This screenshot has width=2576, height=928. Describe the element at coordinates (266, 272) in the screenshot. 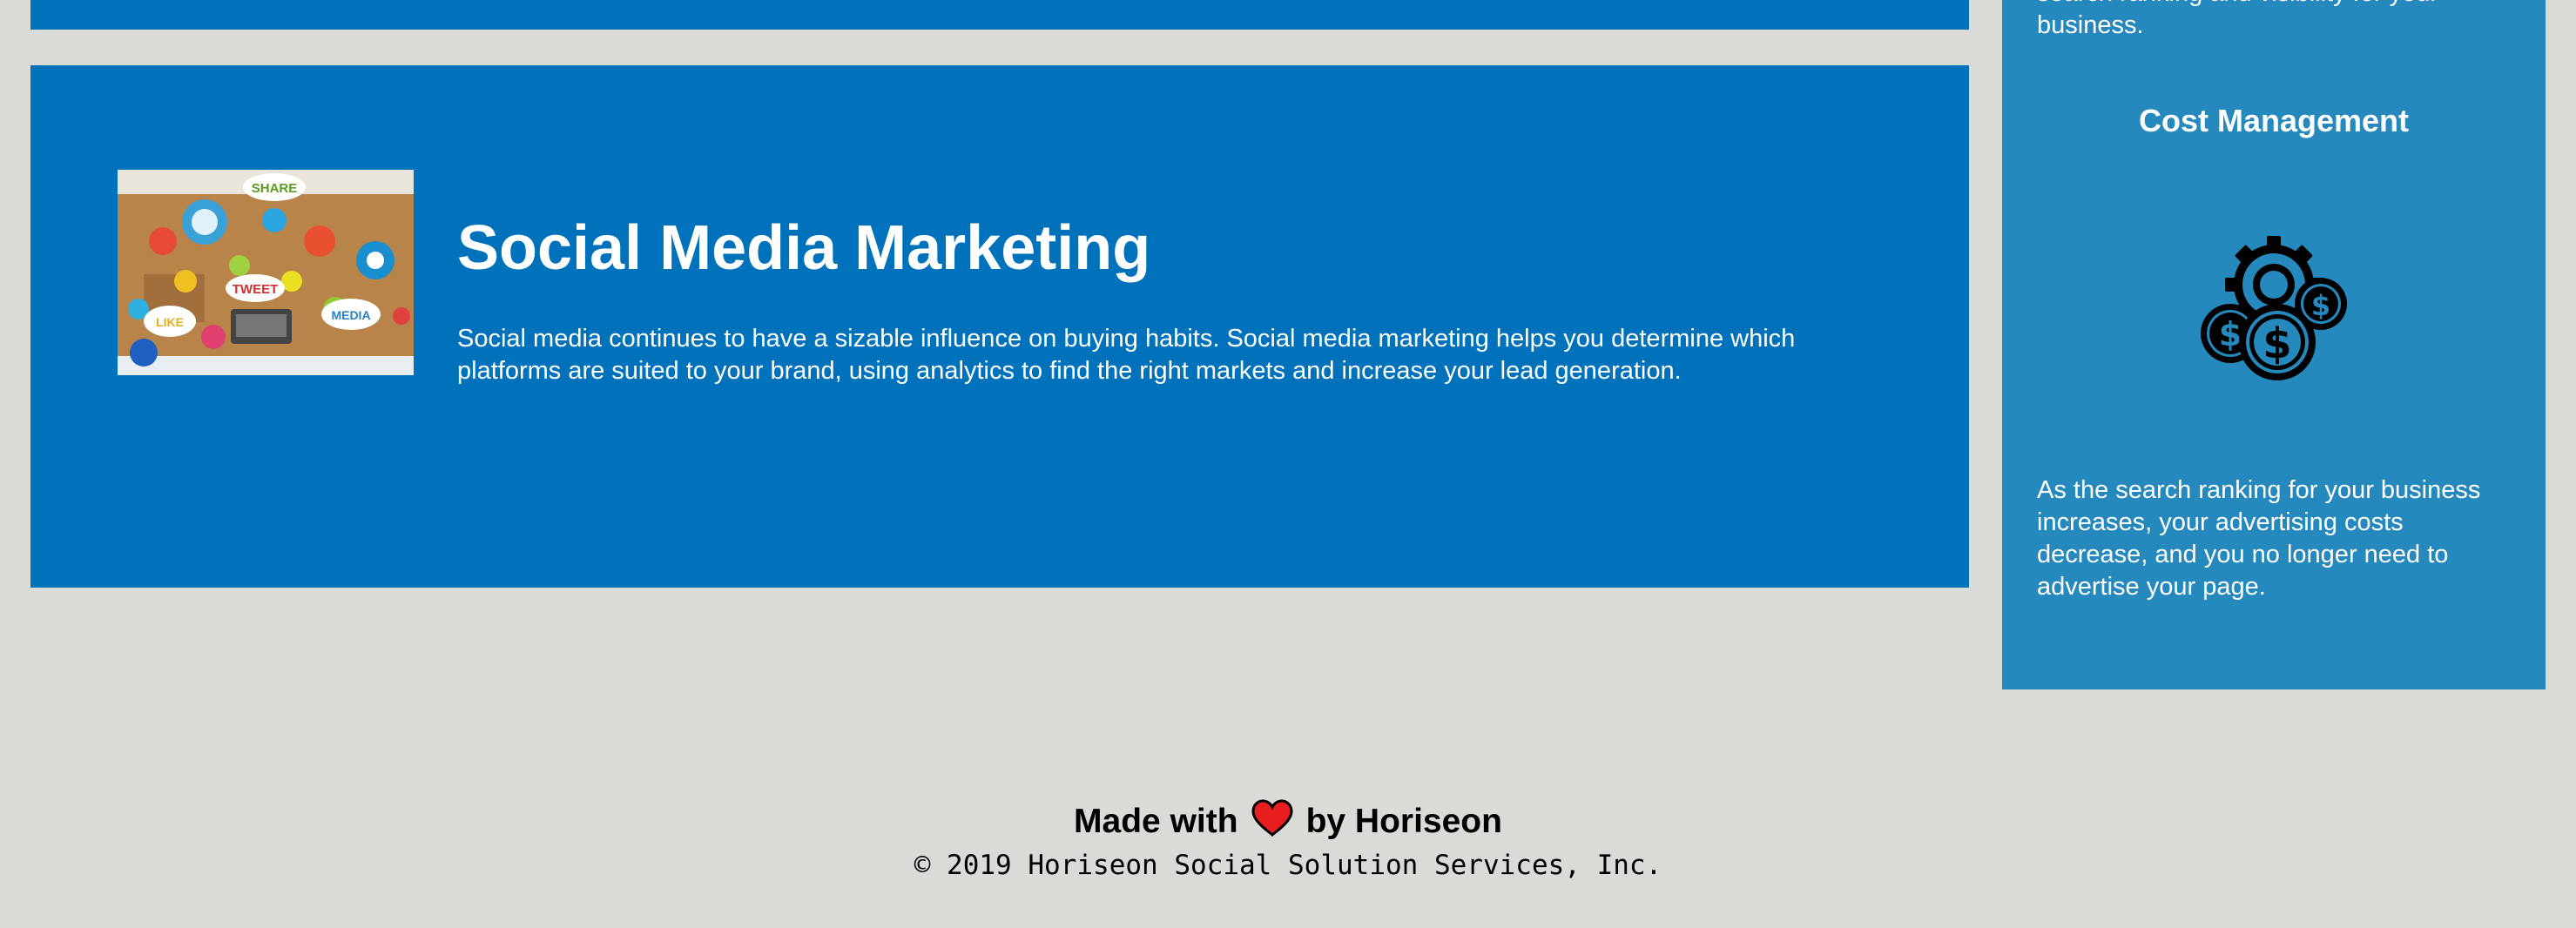

I see `social-media-image: SHARE TWEET LIKE MEDIA` at that location.